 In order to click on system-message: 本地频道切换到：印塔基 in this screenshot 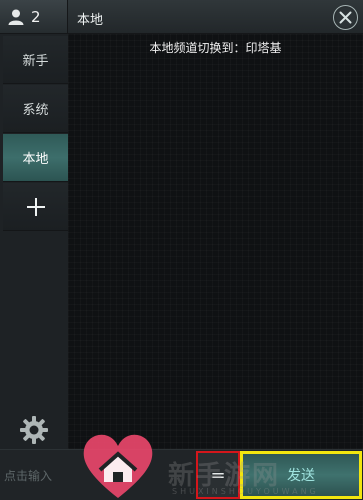, I will do `click(215, 48)`.